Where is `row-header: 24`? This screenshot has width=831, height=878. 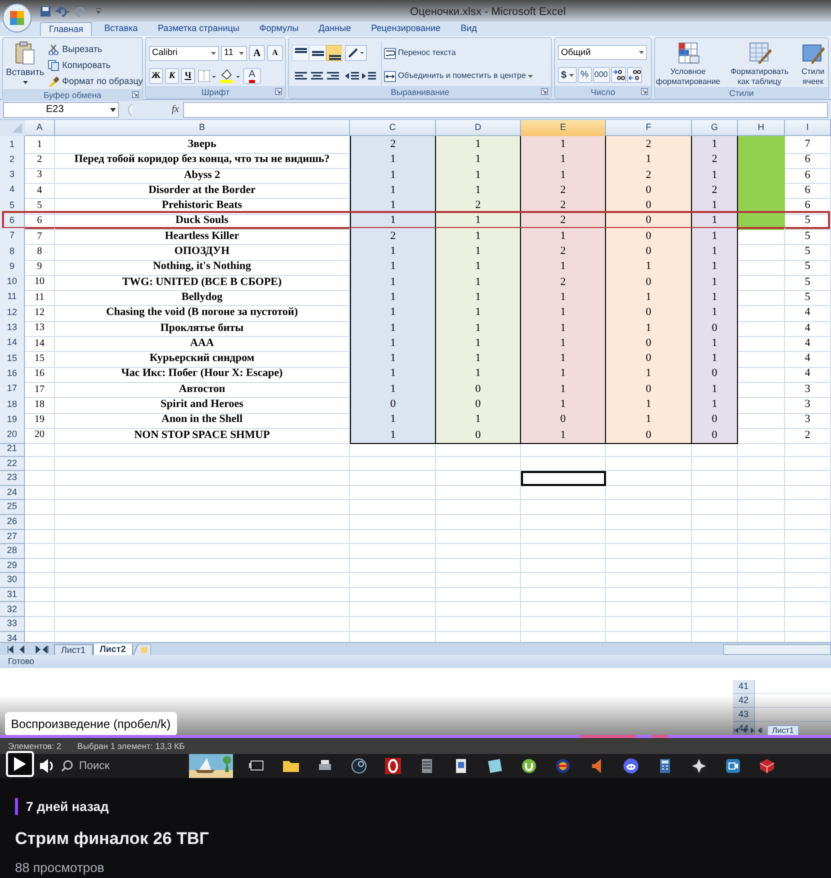 row-header: 24 is located at coordinates (12, 493).